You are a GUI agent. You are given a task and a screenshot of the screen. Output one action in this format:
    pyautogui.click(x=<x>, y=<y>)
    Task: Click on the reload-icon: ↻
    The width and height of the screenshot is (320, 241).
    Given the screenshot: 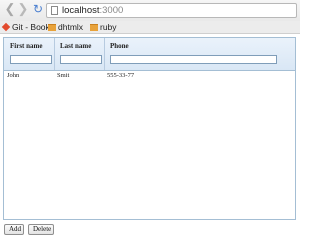 What is the action you would take?
    pyautogui.click(x=38, y=9)
    